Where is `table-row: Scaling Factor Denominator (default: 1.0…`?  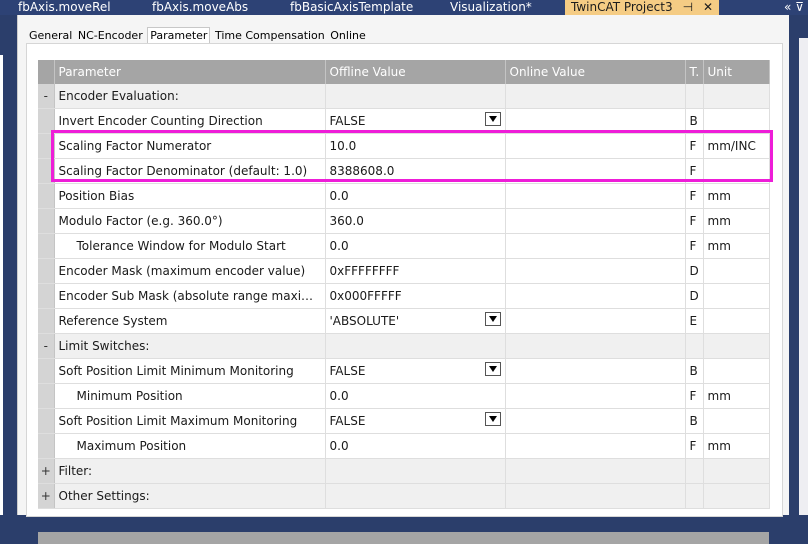 table-row: Scaling Factor Denominator (default: 1.0… is located at coordinates (404, 171).